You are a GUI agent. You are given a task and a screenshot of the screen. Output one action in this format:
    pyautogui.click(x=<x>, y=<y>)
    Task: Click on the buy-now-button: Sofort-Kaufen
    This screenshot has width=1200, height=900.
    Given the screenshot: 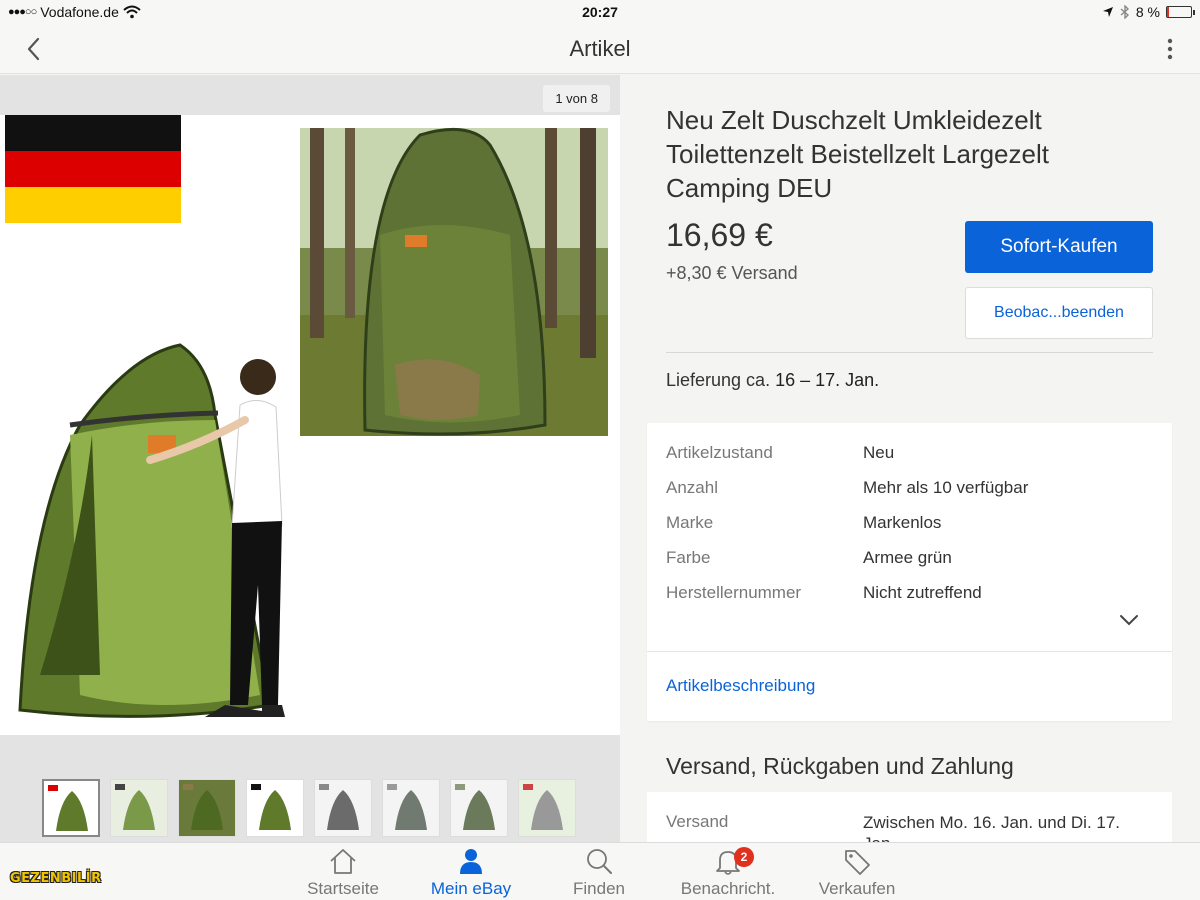 What is the action you would take?
    pyautogui.click(x=1059, y=247)
    